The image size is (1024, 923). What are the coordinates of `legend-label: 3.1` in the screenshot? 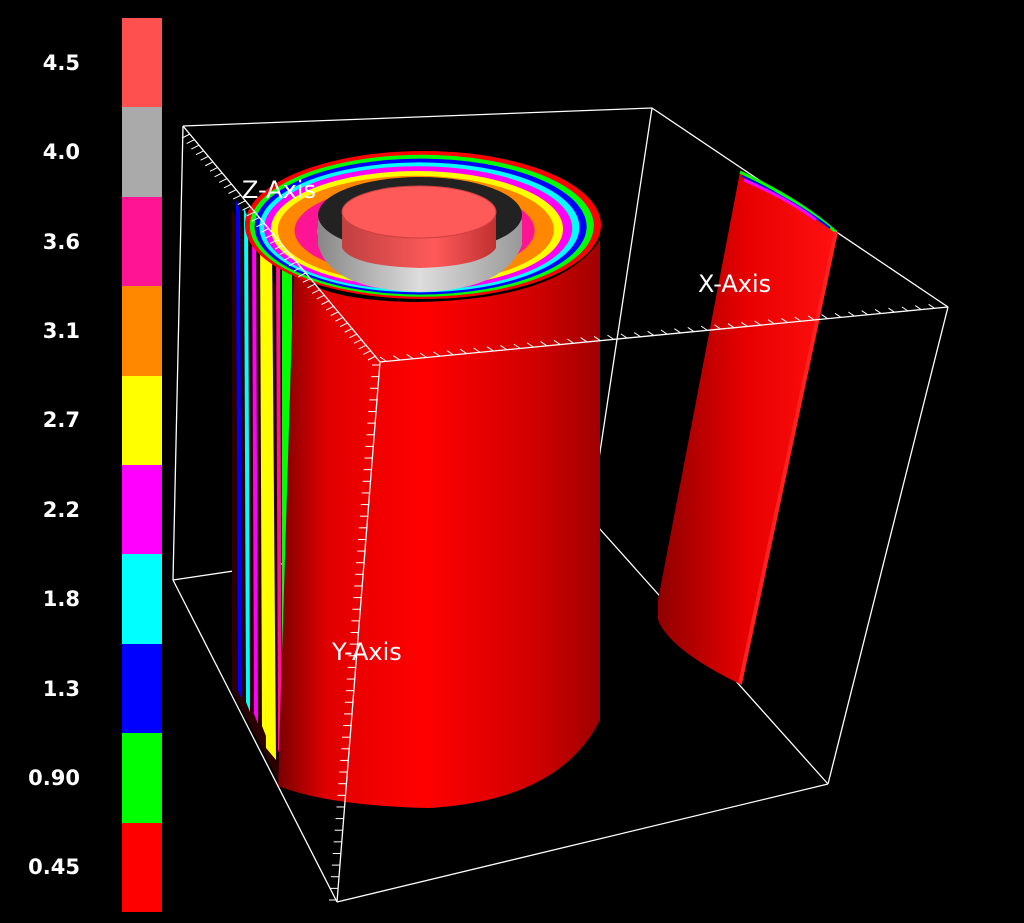 It's located at (61, 330).